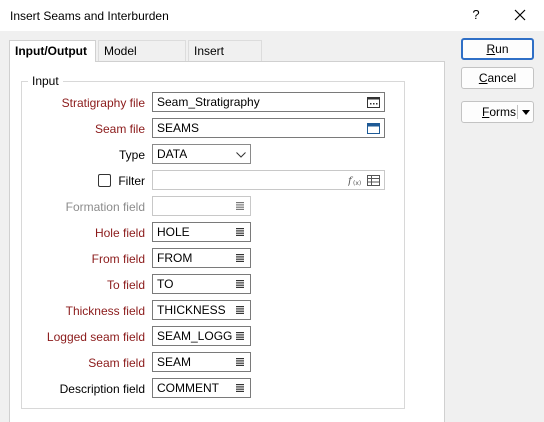 Image resolution: width=544 pixels, height=422 pixels. What do you see at coordinates (502, 78) in the screenshot?
I see `cancel-label: ancel` at bounding box center [502, 78].